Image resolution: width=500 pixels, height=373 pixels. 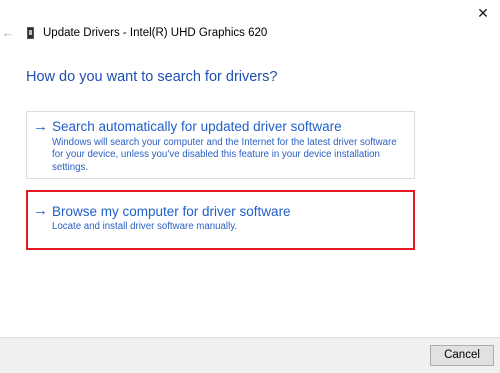 What do you see at coordinates (30, 33) in the screenshot?
I see `display-adapter-icon` at bounding box center [30, 33].